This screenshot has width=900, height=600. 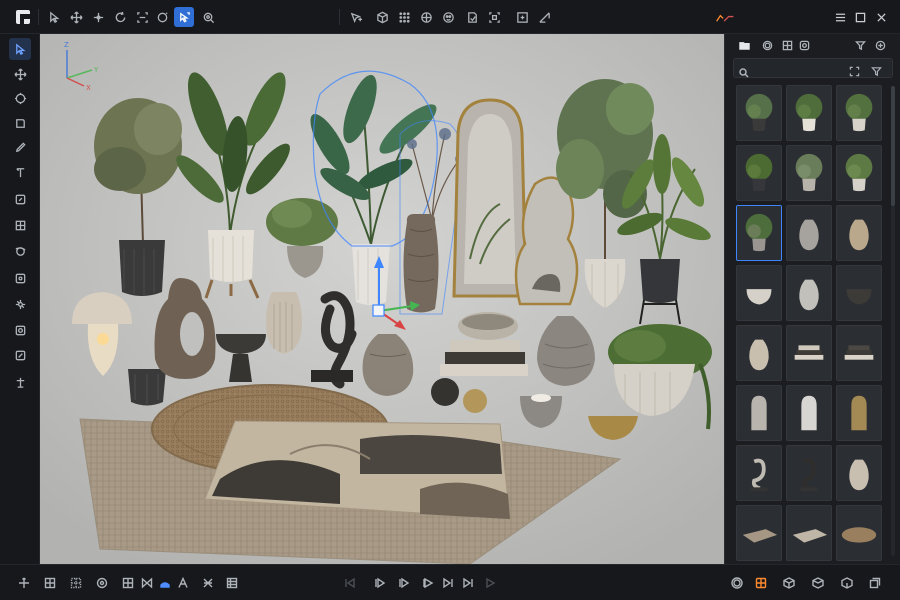 I want to click on focus-icon, so click(x=494, y=17).